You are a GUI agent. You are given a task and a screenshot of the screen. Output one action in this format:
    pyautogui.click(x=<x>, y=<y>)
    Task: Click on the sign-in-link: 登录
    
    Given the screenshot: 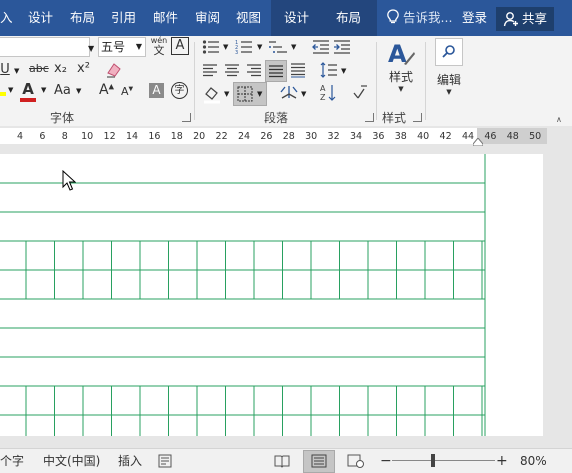 What is the action you would take?
    pyautogui.click(x=474, y=18)
    